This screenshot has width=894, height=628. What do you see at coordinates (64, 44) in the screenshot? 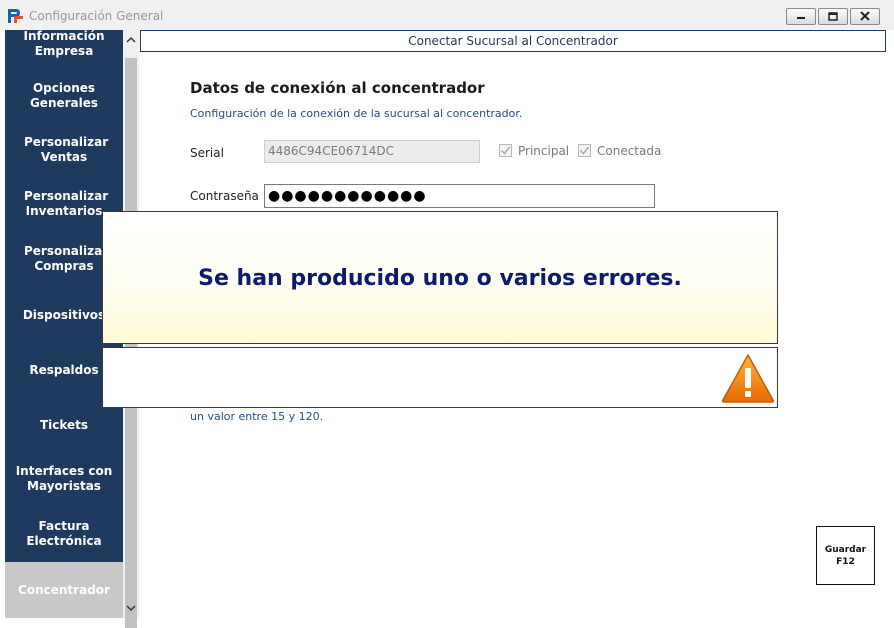
I see `sidebar-item-informacion-empresa: Información Empresa` at bounding box center [64, 44].